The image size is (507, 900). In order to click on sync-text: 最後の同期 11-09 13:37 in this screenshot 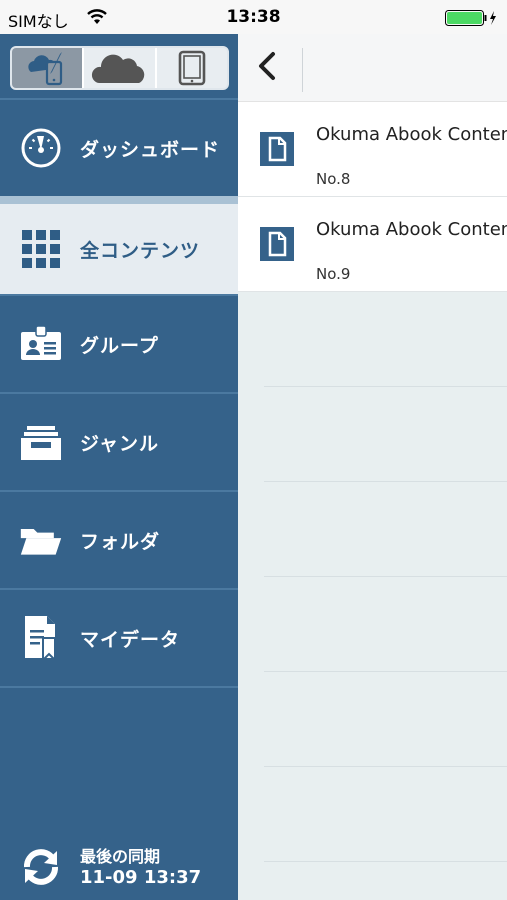, I will do `click(140, 867)`.